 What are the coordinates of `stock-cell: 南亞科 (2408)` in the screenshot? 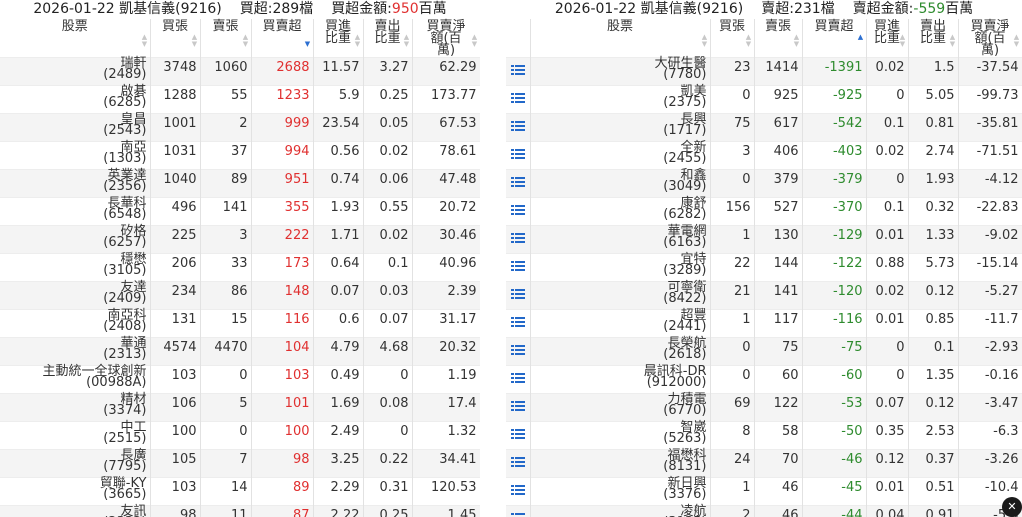 It's located at (75, 323).